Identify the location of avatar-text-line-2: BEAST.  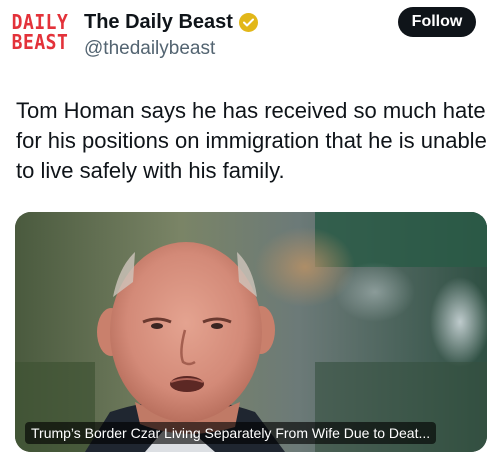
(40, 42).